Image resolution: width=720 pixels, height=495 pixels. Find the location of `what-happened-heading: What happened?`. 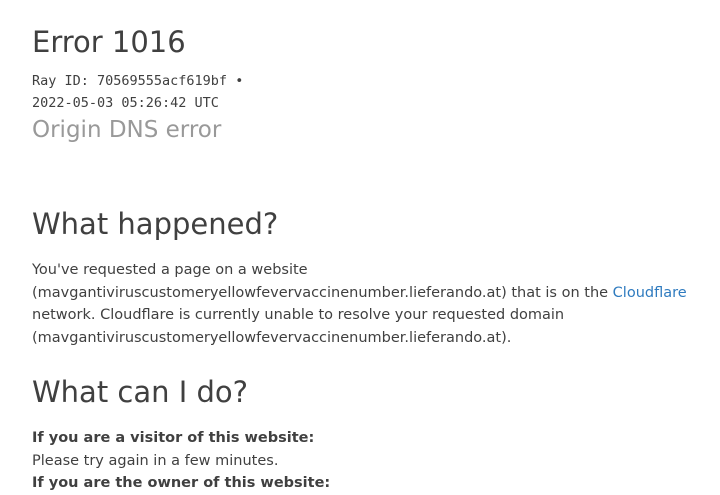

what-happened-heading: What happened? is located at coordinates (155, 224).